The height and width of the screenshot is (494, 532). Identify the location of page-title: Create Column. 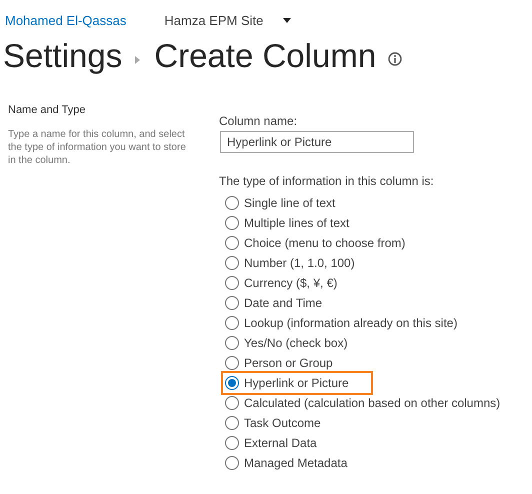
(265, 56).